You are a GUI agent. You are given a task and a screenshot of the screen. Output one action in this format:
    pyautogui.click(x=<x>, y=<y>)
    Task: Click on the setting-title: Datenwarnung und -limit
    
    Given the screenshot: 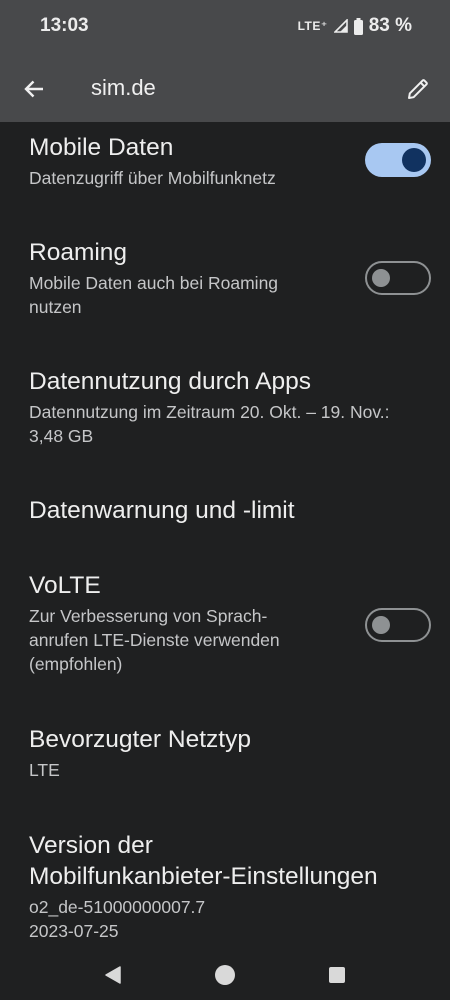 What is the action you would take?
    pyautogui.click(x=162, y=510)
    